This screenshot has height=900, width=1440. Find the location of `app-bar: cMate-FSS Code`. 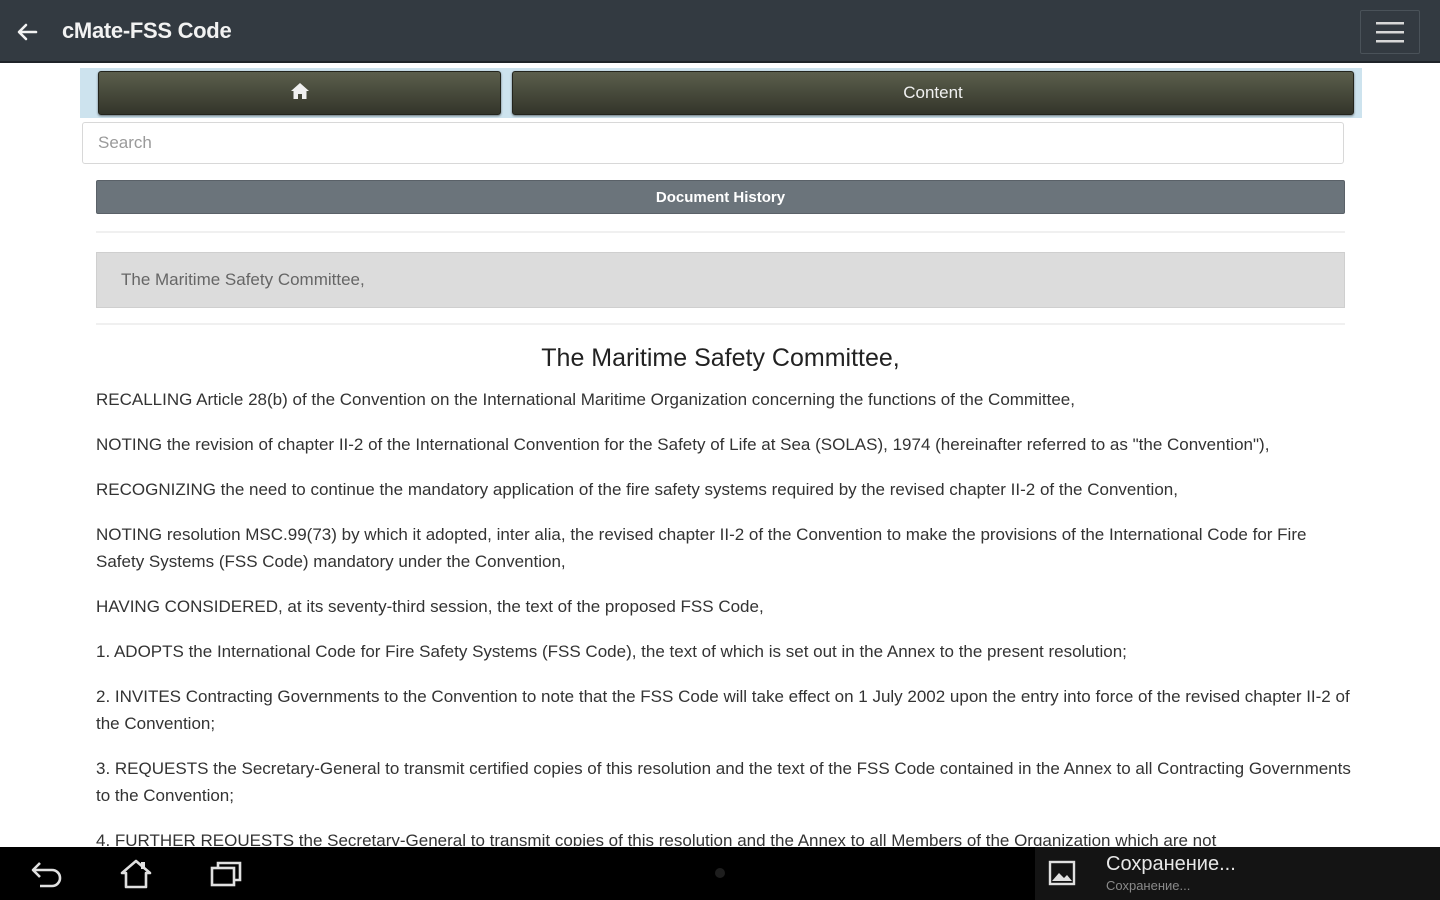

app-bar: cMate-FSS Code is located at coordinates (720, 31).